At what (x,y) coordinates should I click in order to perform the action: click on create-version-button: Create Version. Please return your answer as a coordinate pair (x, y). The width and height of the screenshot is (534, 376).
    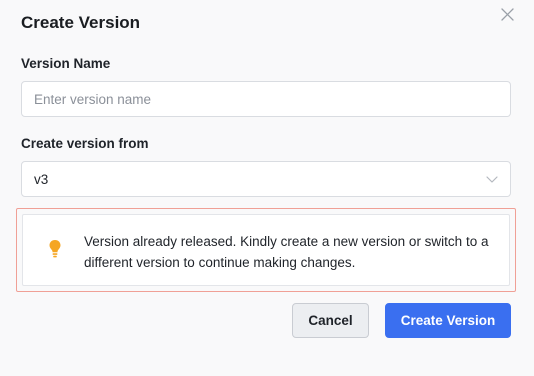
    Looking at the image, I should click on (448, 320).